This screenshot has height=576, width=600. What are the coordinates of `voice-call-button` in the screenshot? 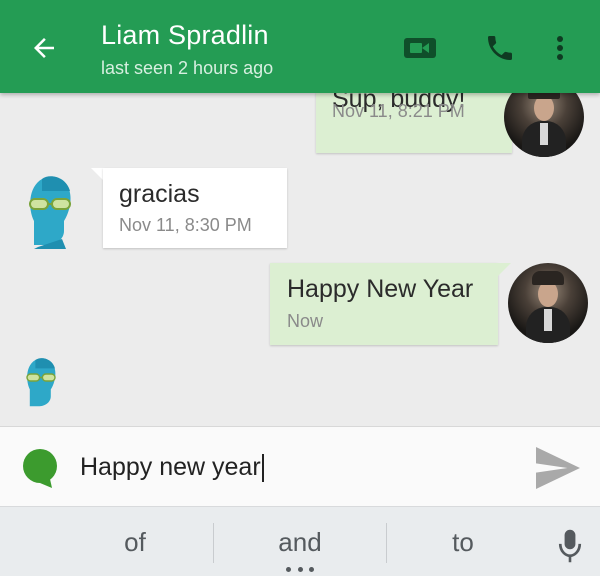 It's located at (500, 48).